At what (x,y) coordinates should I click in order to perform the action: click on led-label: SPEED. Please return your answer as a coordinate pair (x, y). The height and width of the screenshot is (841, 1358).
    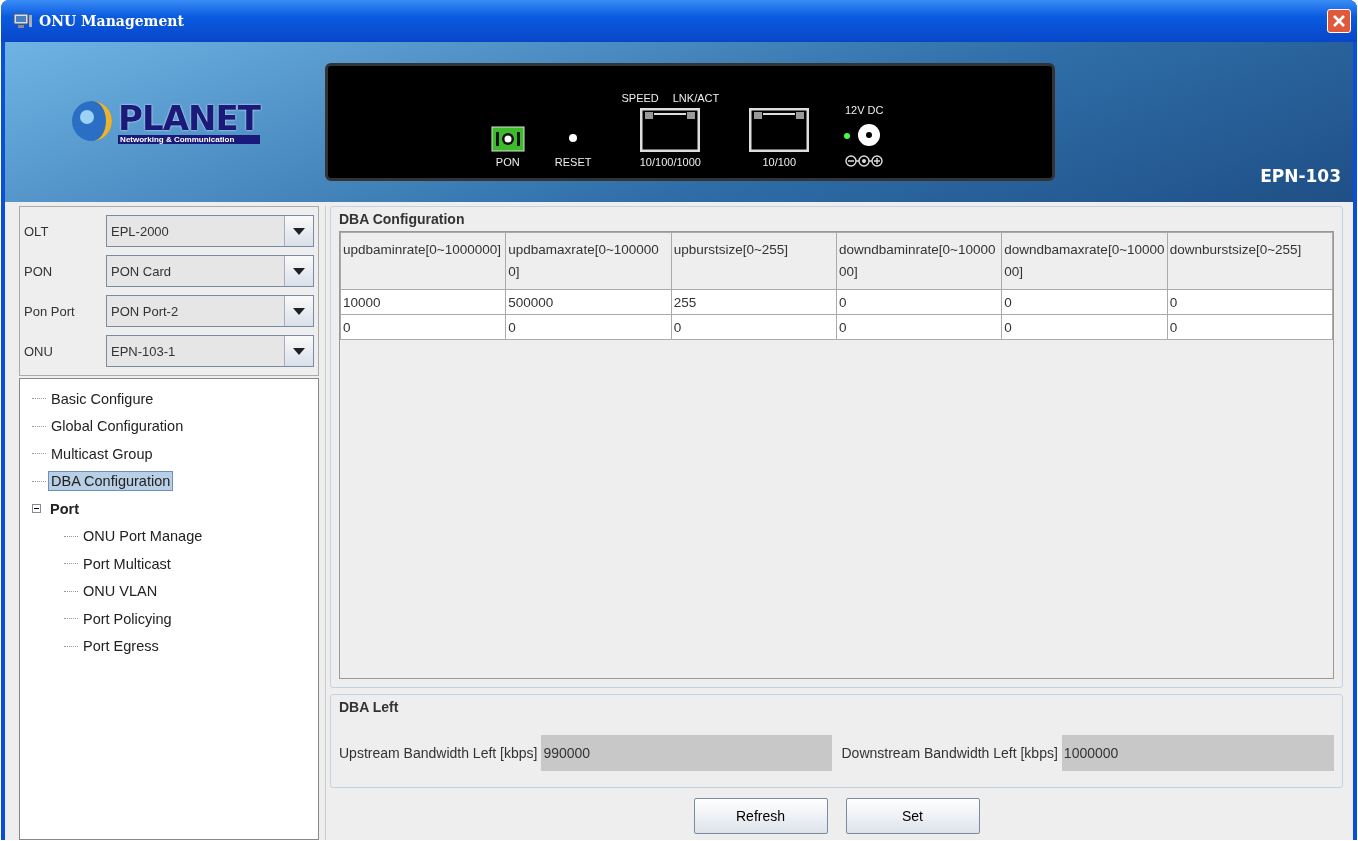
    Looking at the image, I should click on (640, 98).